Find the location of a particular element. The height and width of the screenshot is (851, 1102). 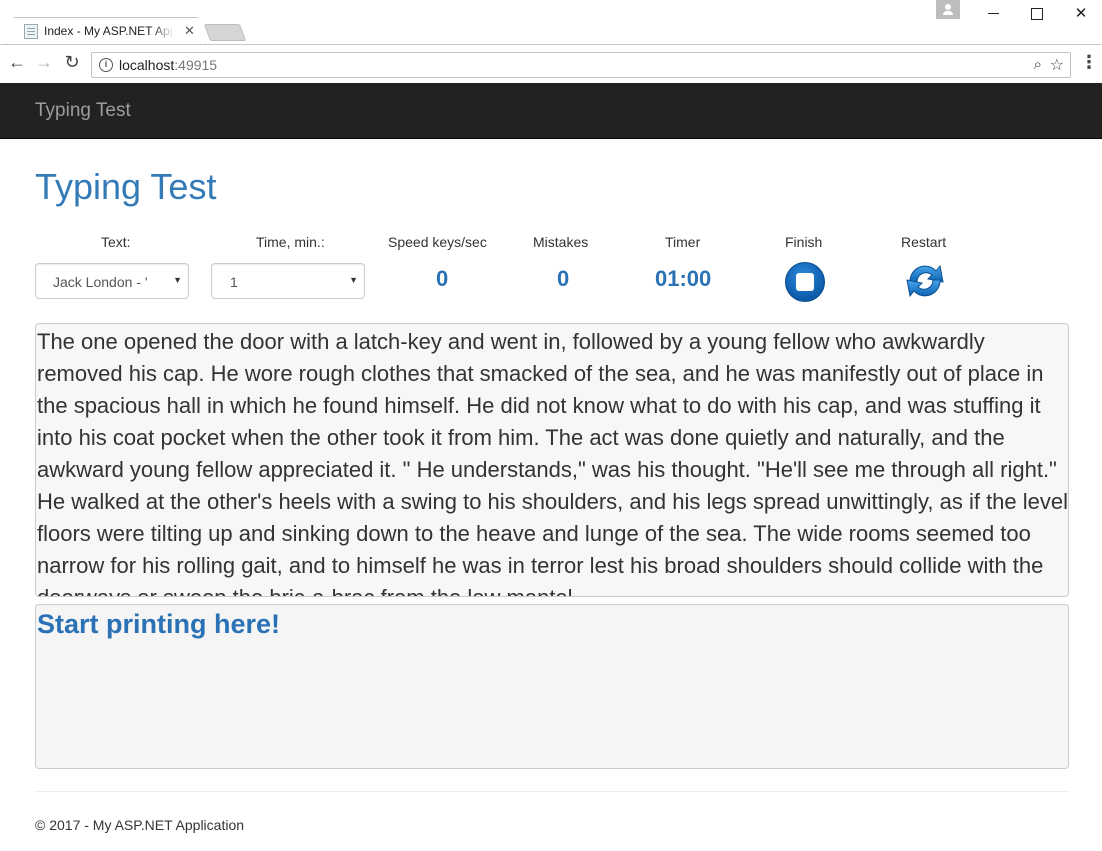

speed-value: 0 is located at coordinates (442, 278).